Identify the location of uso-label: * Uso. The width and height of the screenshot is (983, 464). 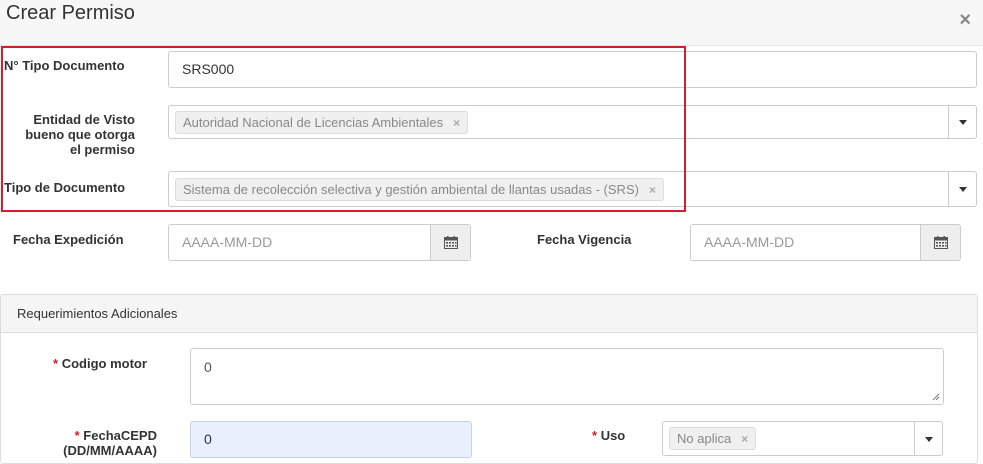
(608, 435).